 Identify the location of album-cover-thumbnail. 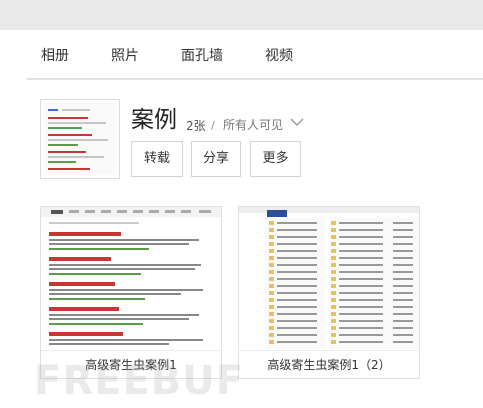
(80, 139).